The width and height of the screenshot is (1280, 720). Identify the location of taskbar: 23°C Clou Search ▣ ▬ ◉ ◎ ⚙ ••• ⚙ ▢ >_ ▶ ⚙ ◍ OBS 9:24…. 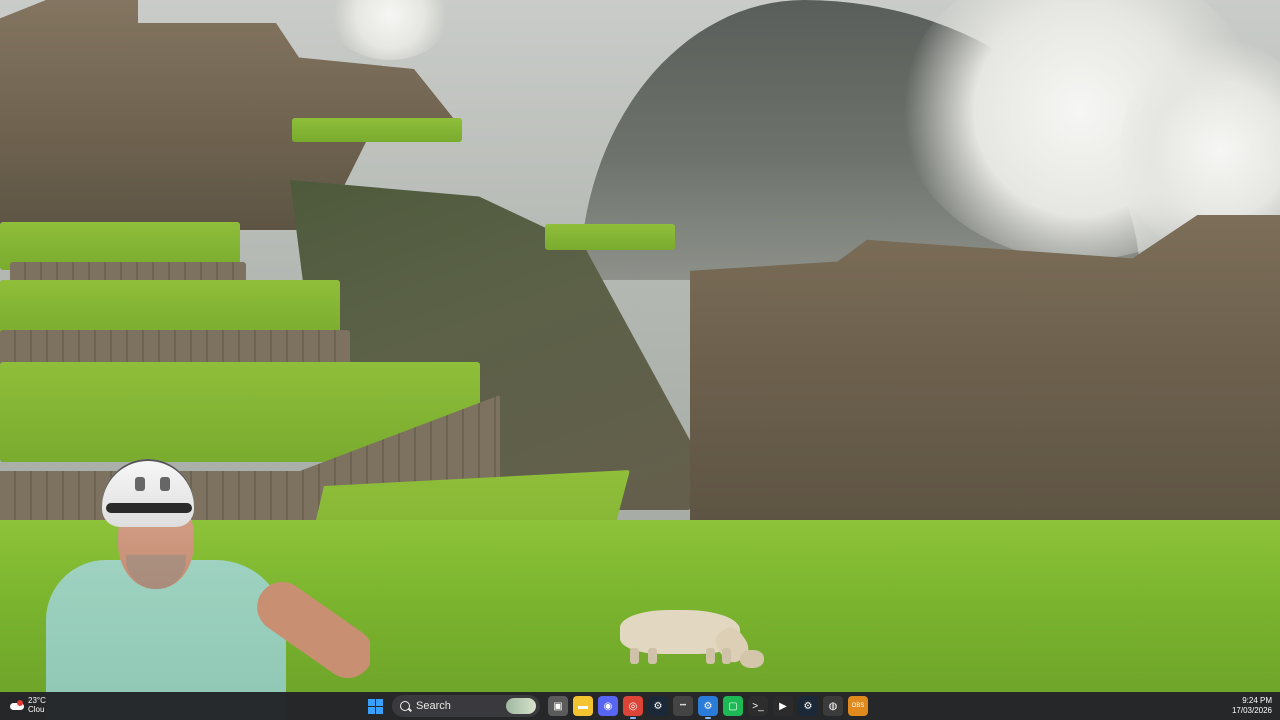
(640, 706).